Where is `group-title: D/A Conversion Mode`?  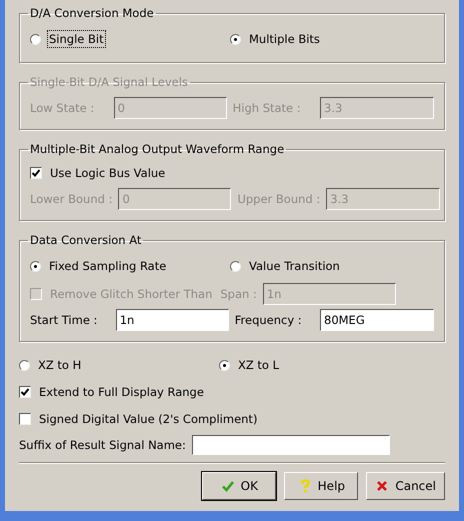
group-title: D/A Conversion Mode is located at coordinates (92, 13).